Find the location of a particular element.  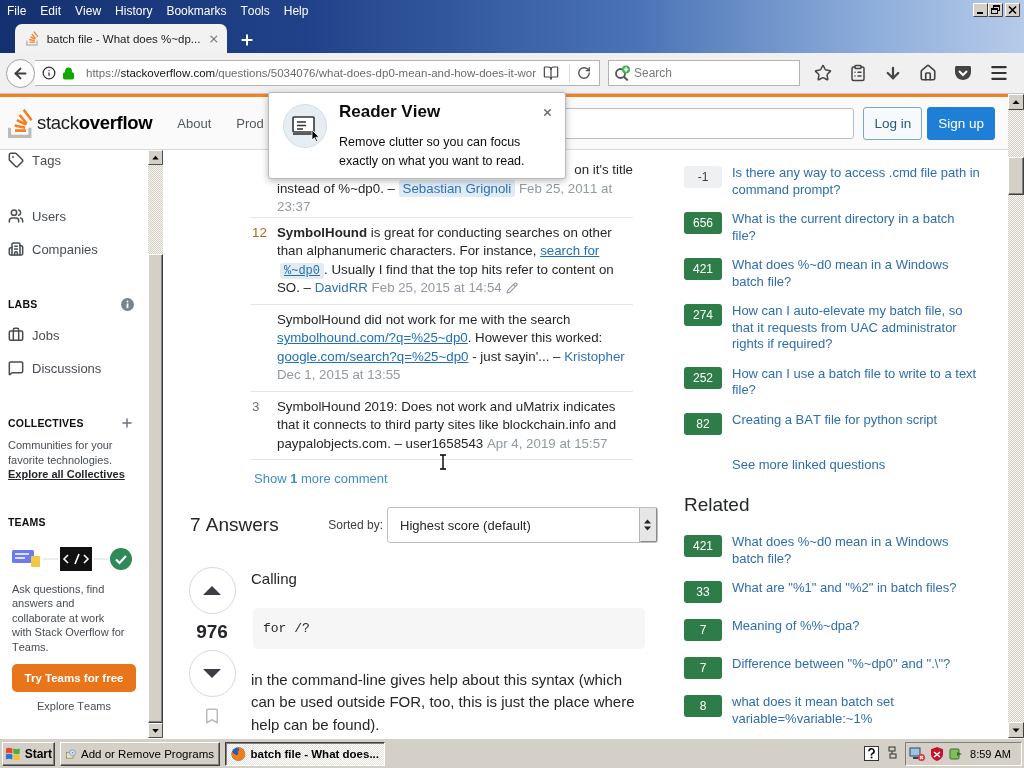

show-more-link: Show 1 more comment is located at coordinates (321, 478).